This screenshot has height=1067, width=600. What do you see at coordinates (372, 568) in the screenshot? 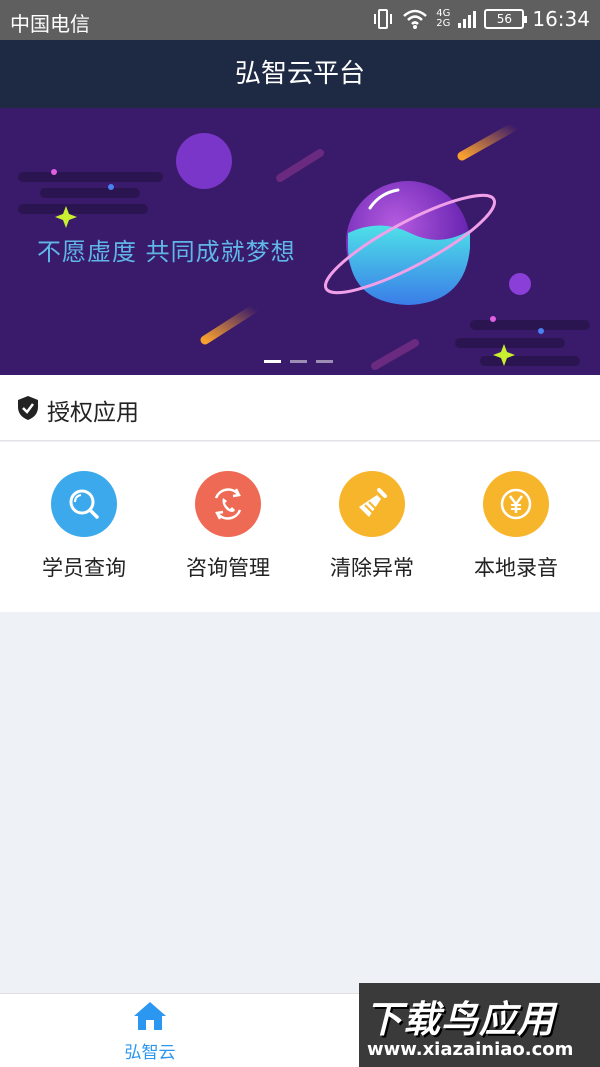
I see `app-label: 清除异常` at bounding box center [372, 568].